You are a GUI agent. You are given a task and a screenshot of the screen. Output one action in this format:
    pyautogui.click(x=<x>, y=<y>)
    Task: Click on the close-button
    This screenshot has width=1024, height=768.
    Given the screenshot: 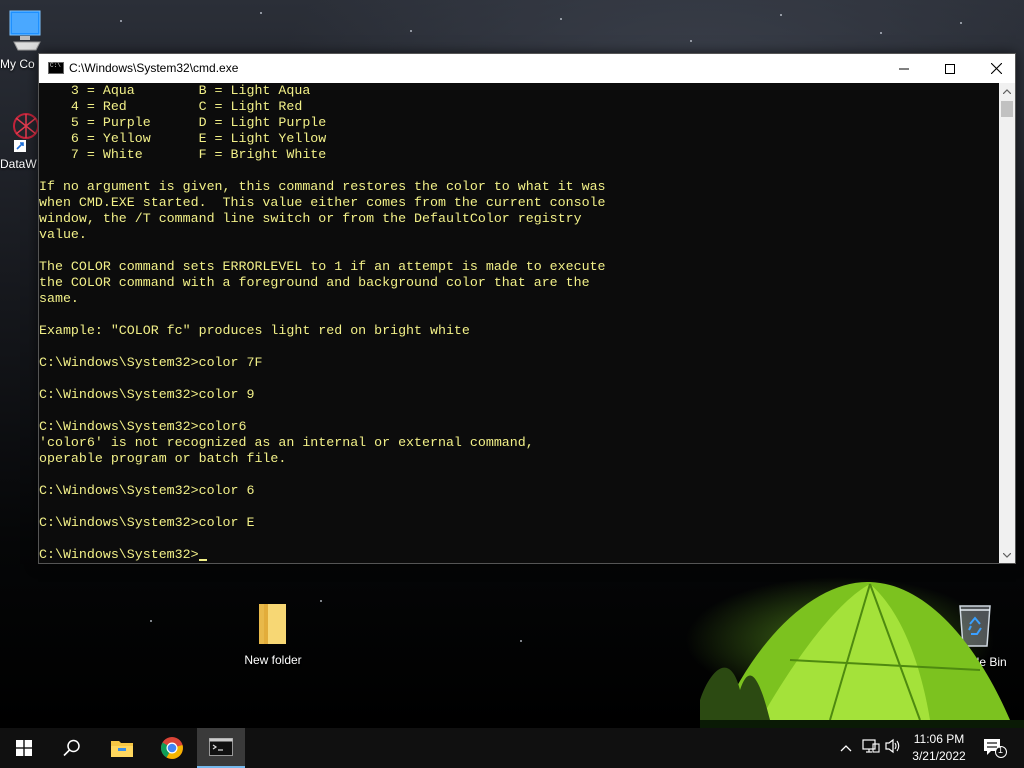 What is the action you would take?
    pyautogui.click(x=996, y=68)
    